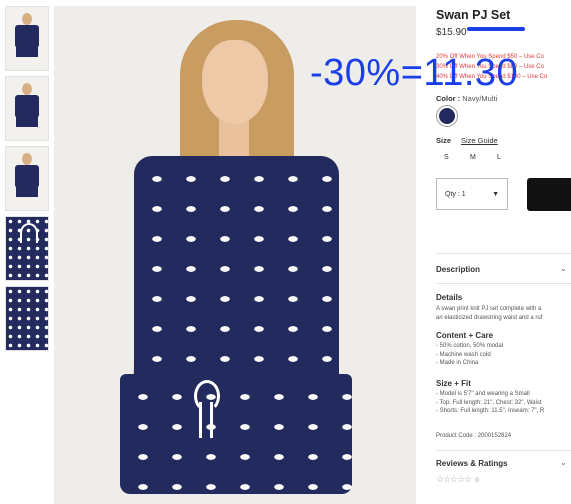 This screenshot has height=504, width=571. I want to click on size-label: Size, so click(444, 140).